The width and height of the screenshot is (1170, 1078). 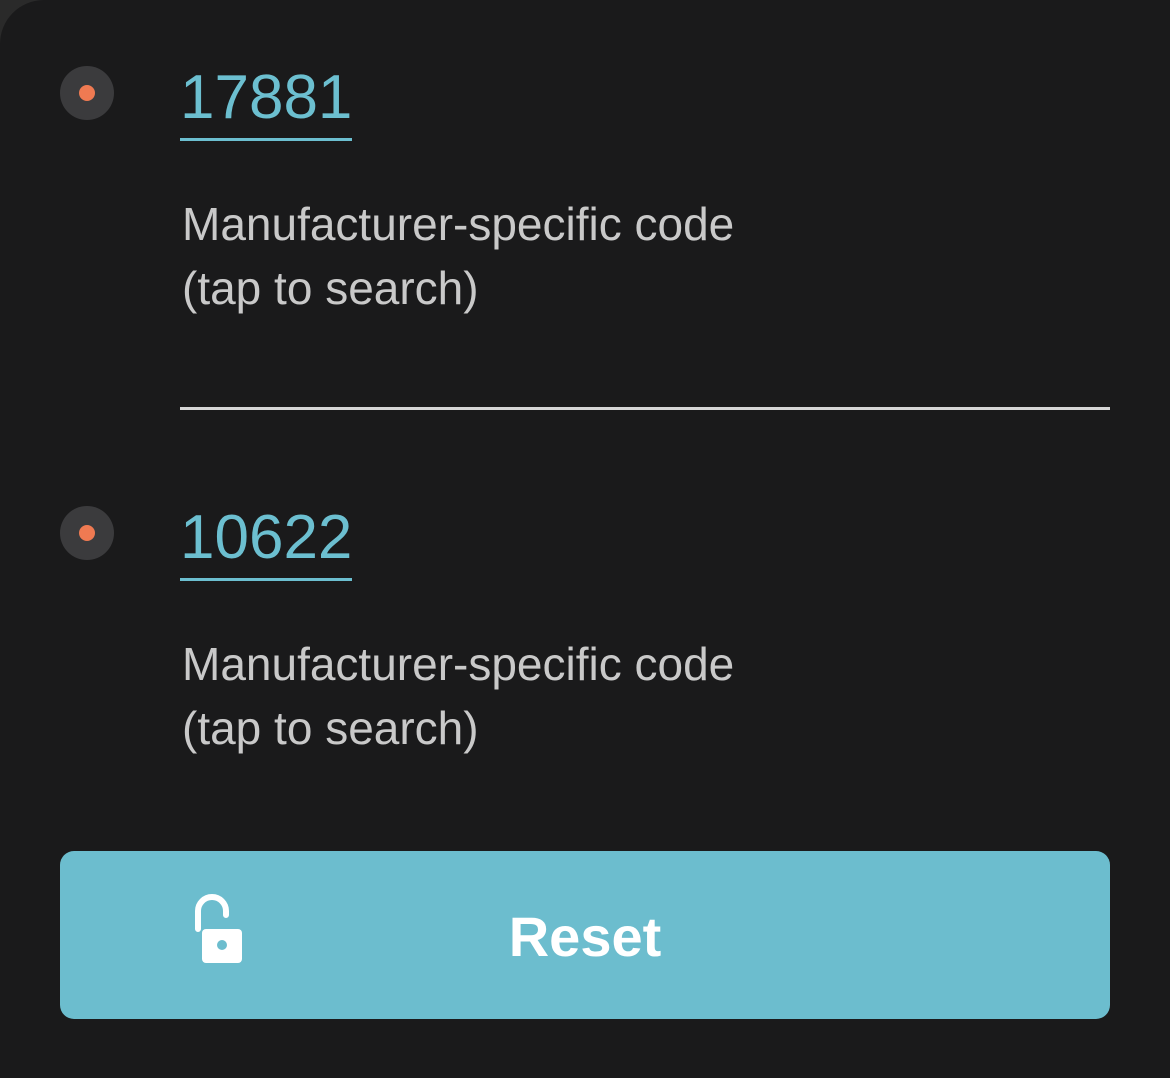 What do you see at coordinates (266, 541) in the screenshot?
I see `fault-code-link: 10622` at bounding box center [266, 541].